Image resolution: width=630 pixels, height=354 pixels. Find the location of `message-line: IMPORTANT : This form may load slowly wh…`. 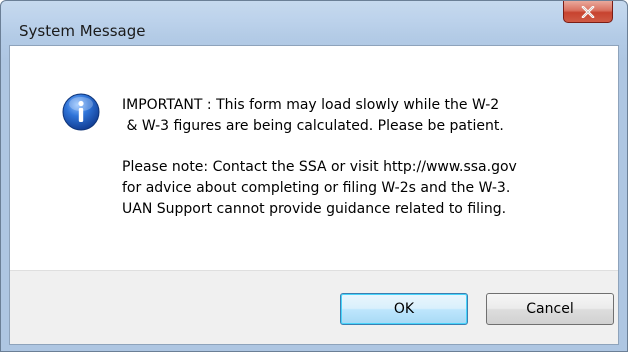

message-line: IMPORTANT : This form may load slowly wh… is located at coordinates (311, 105).